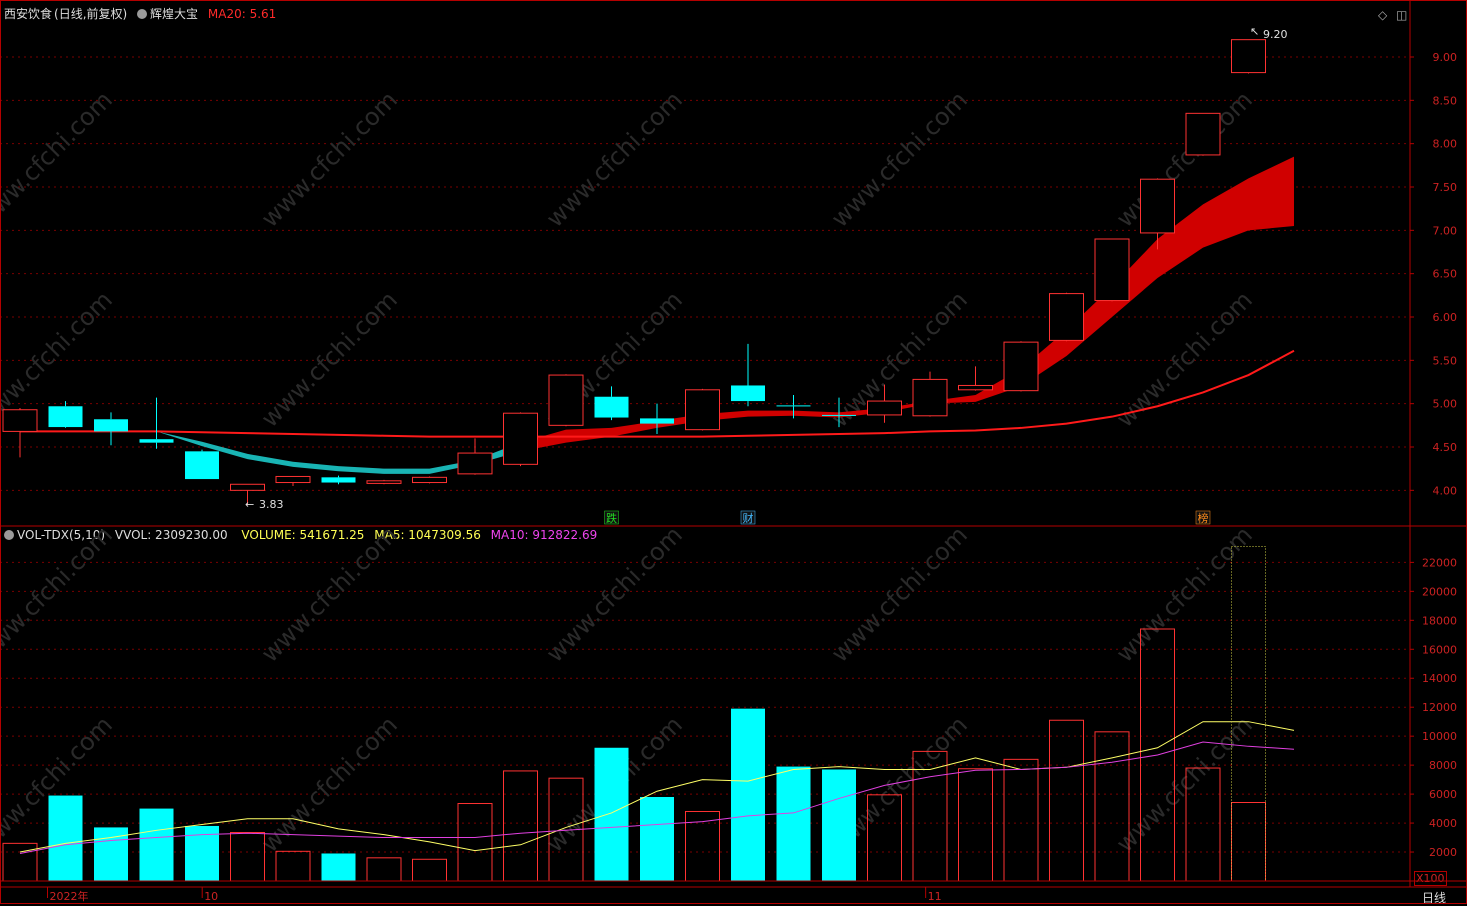 This screenshot has height=906, width=1467. What do you see at coordinates (1439, 736) in the screenshot?
I see `volume-tick-label: 10000` at bounding box center [1439, 736].